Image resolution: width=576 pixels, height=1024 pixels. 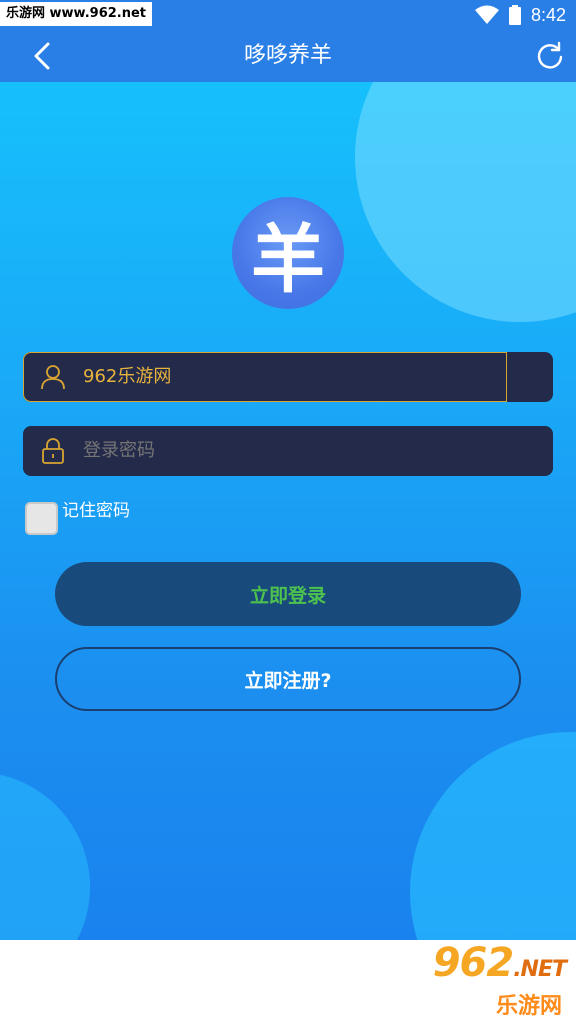 I want to click on watermark-name: 乐游网, so click(x=528, y=1006).